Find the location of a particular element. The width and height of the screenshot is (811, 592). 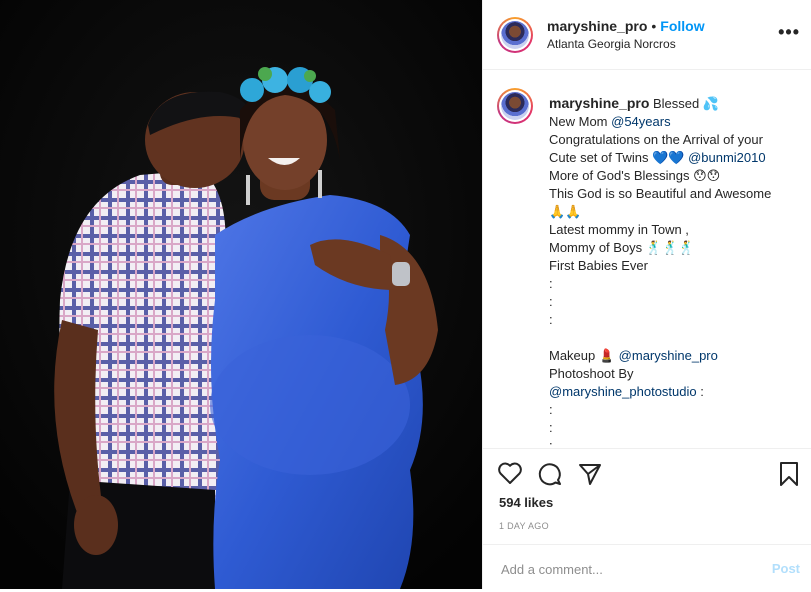

comment-row: Post is located at coordinates (647, 568).